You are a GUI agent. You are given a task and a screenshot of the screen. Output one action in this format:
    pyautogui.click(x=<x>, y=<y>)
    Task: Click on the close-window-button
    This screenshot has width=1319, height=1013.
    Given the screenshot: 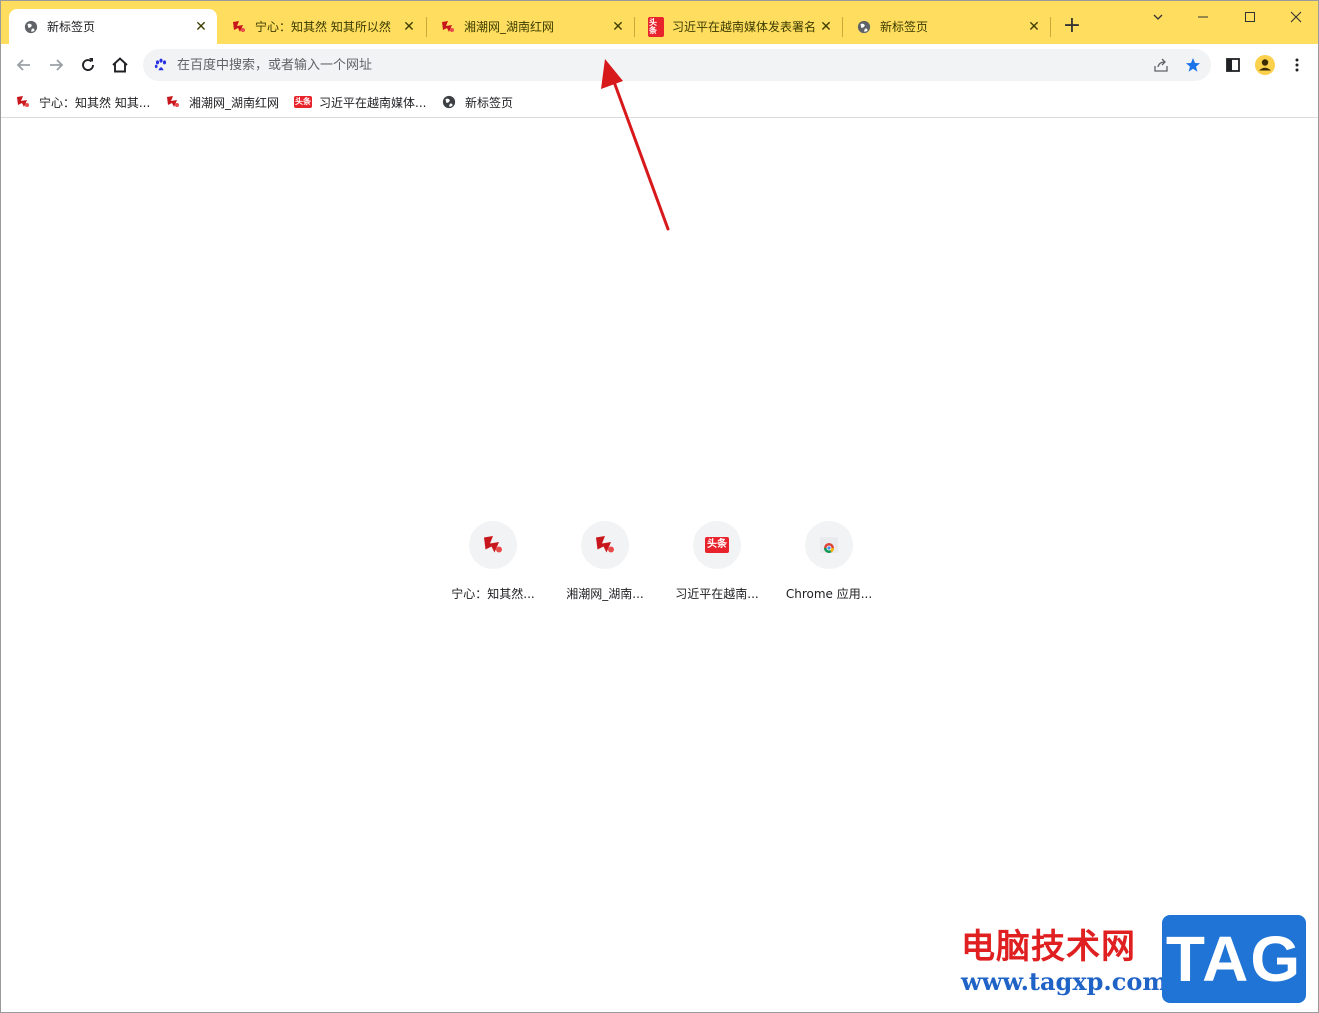 What is the action you would take?
    pyautogui.click(x=1296, y=17)
    